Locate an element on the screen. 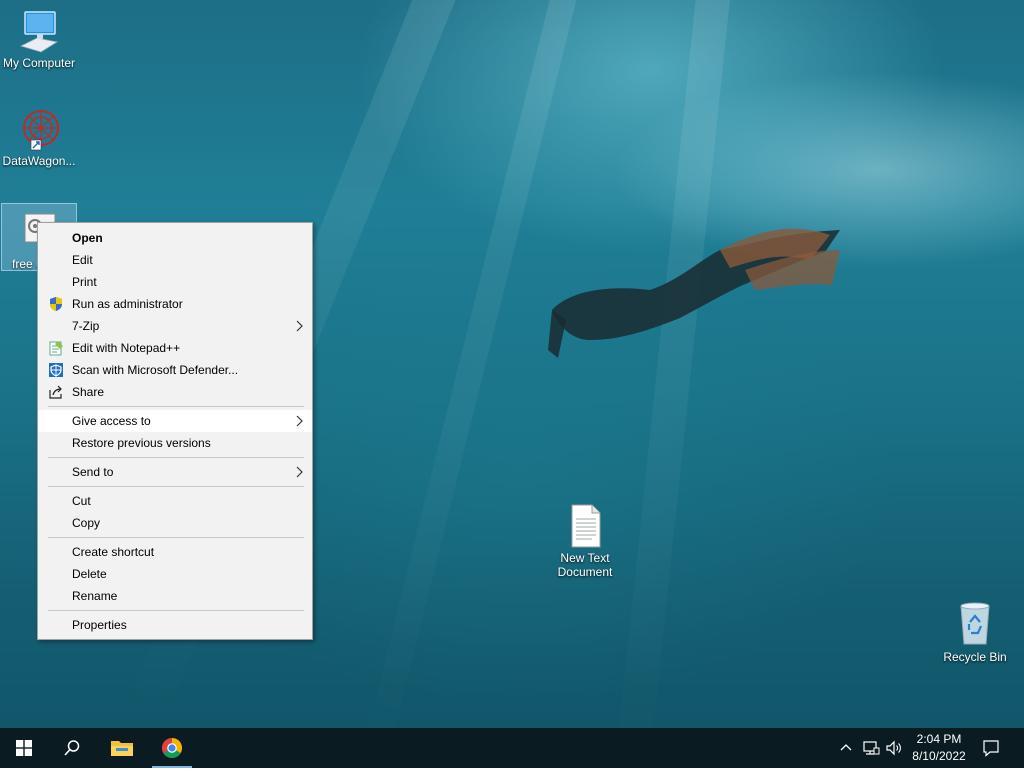 The height and width of the screenshot is (777, 1024). uac-shield-icon is located at coordinates (56, 304).